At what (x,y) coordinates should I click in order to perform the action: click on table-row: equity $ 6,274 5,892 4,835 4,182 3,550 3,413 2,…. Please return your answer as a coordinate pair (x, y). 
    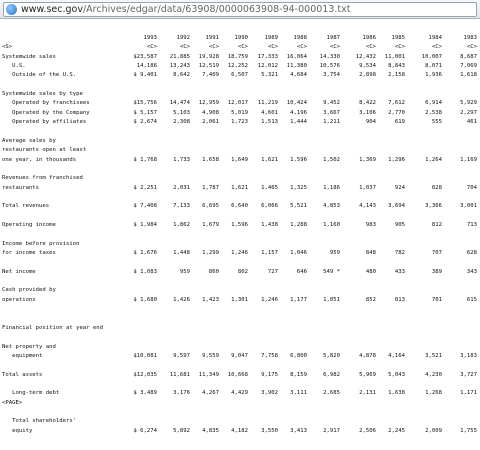
    Looking at the image, I should click on (240, 431).